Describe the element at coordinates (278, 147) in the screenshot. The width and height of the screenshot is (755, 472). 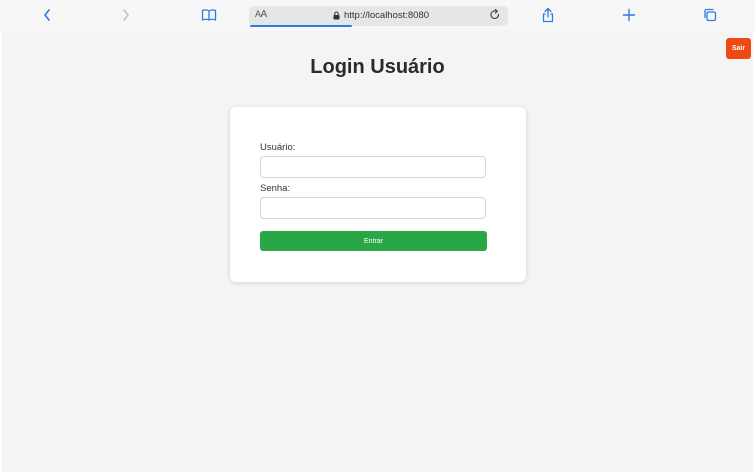
I see `username-label: Usuário:` at that location.